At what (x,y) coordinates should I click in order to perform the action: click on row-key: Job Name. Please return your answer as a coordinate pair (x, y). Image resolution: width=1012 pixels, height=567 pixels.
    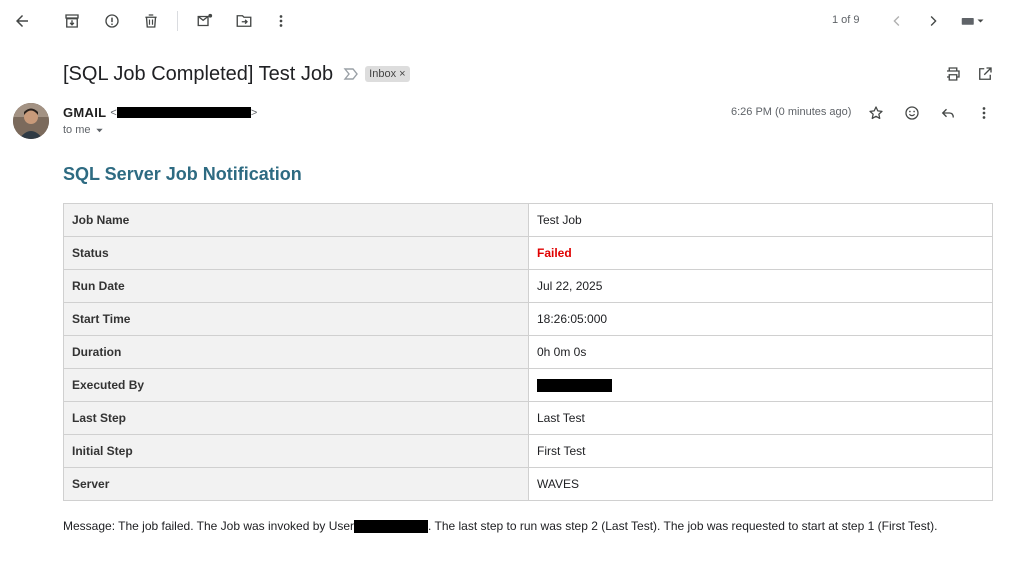
    Looking at the image, I should click on (296, 220).